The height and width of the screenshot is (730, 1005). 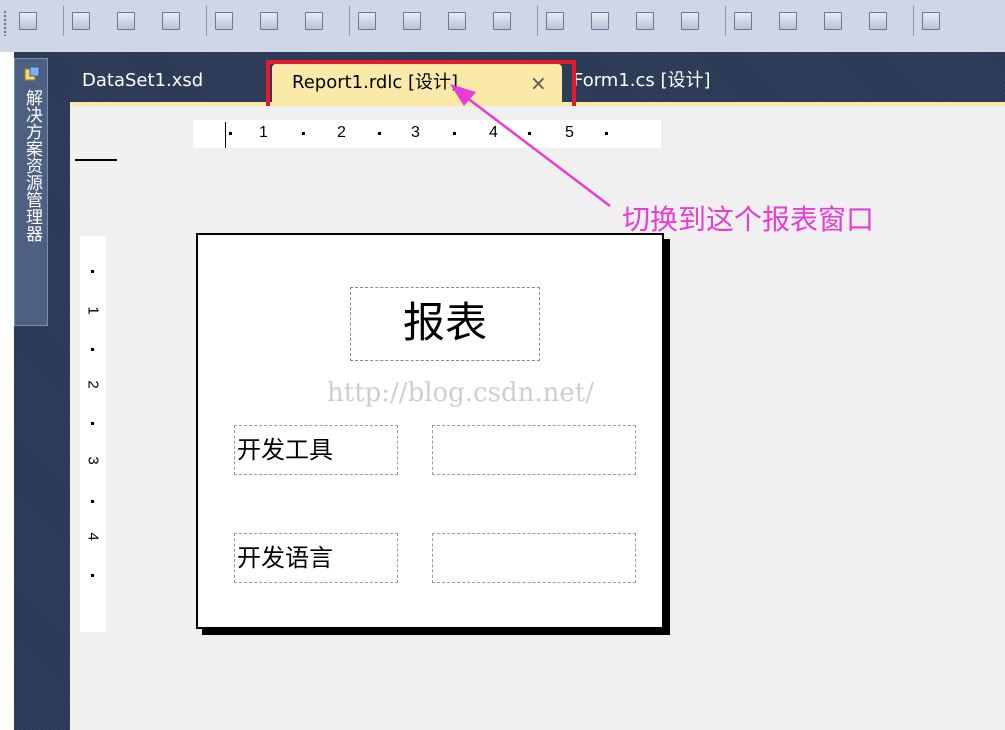 I want to click on align-bottom-icon, so click(x=314, y=21).